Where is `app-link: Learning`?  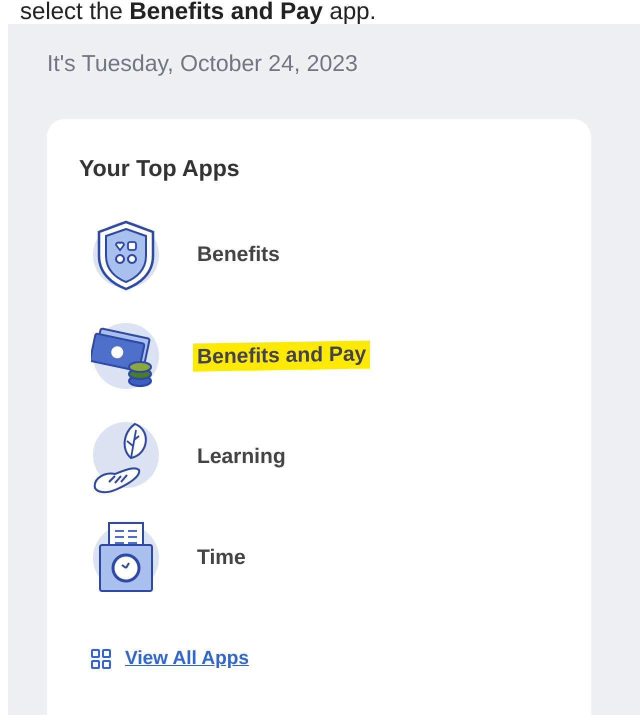 app-link: Learning is located at coordinates (241, 456).